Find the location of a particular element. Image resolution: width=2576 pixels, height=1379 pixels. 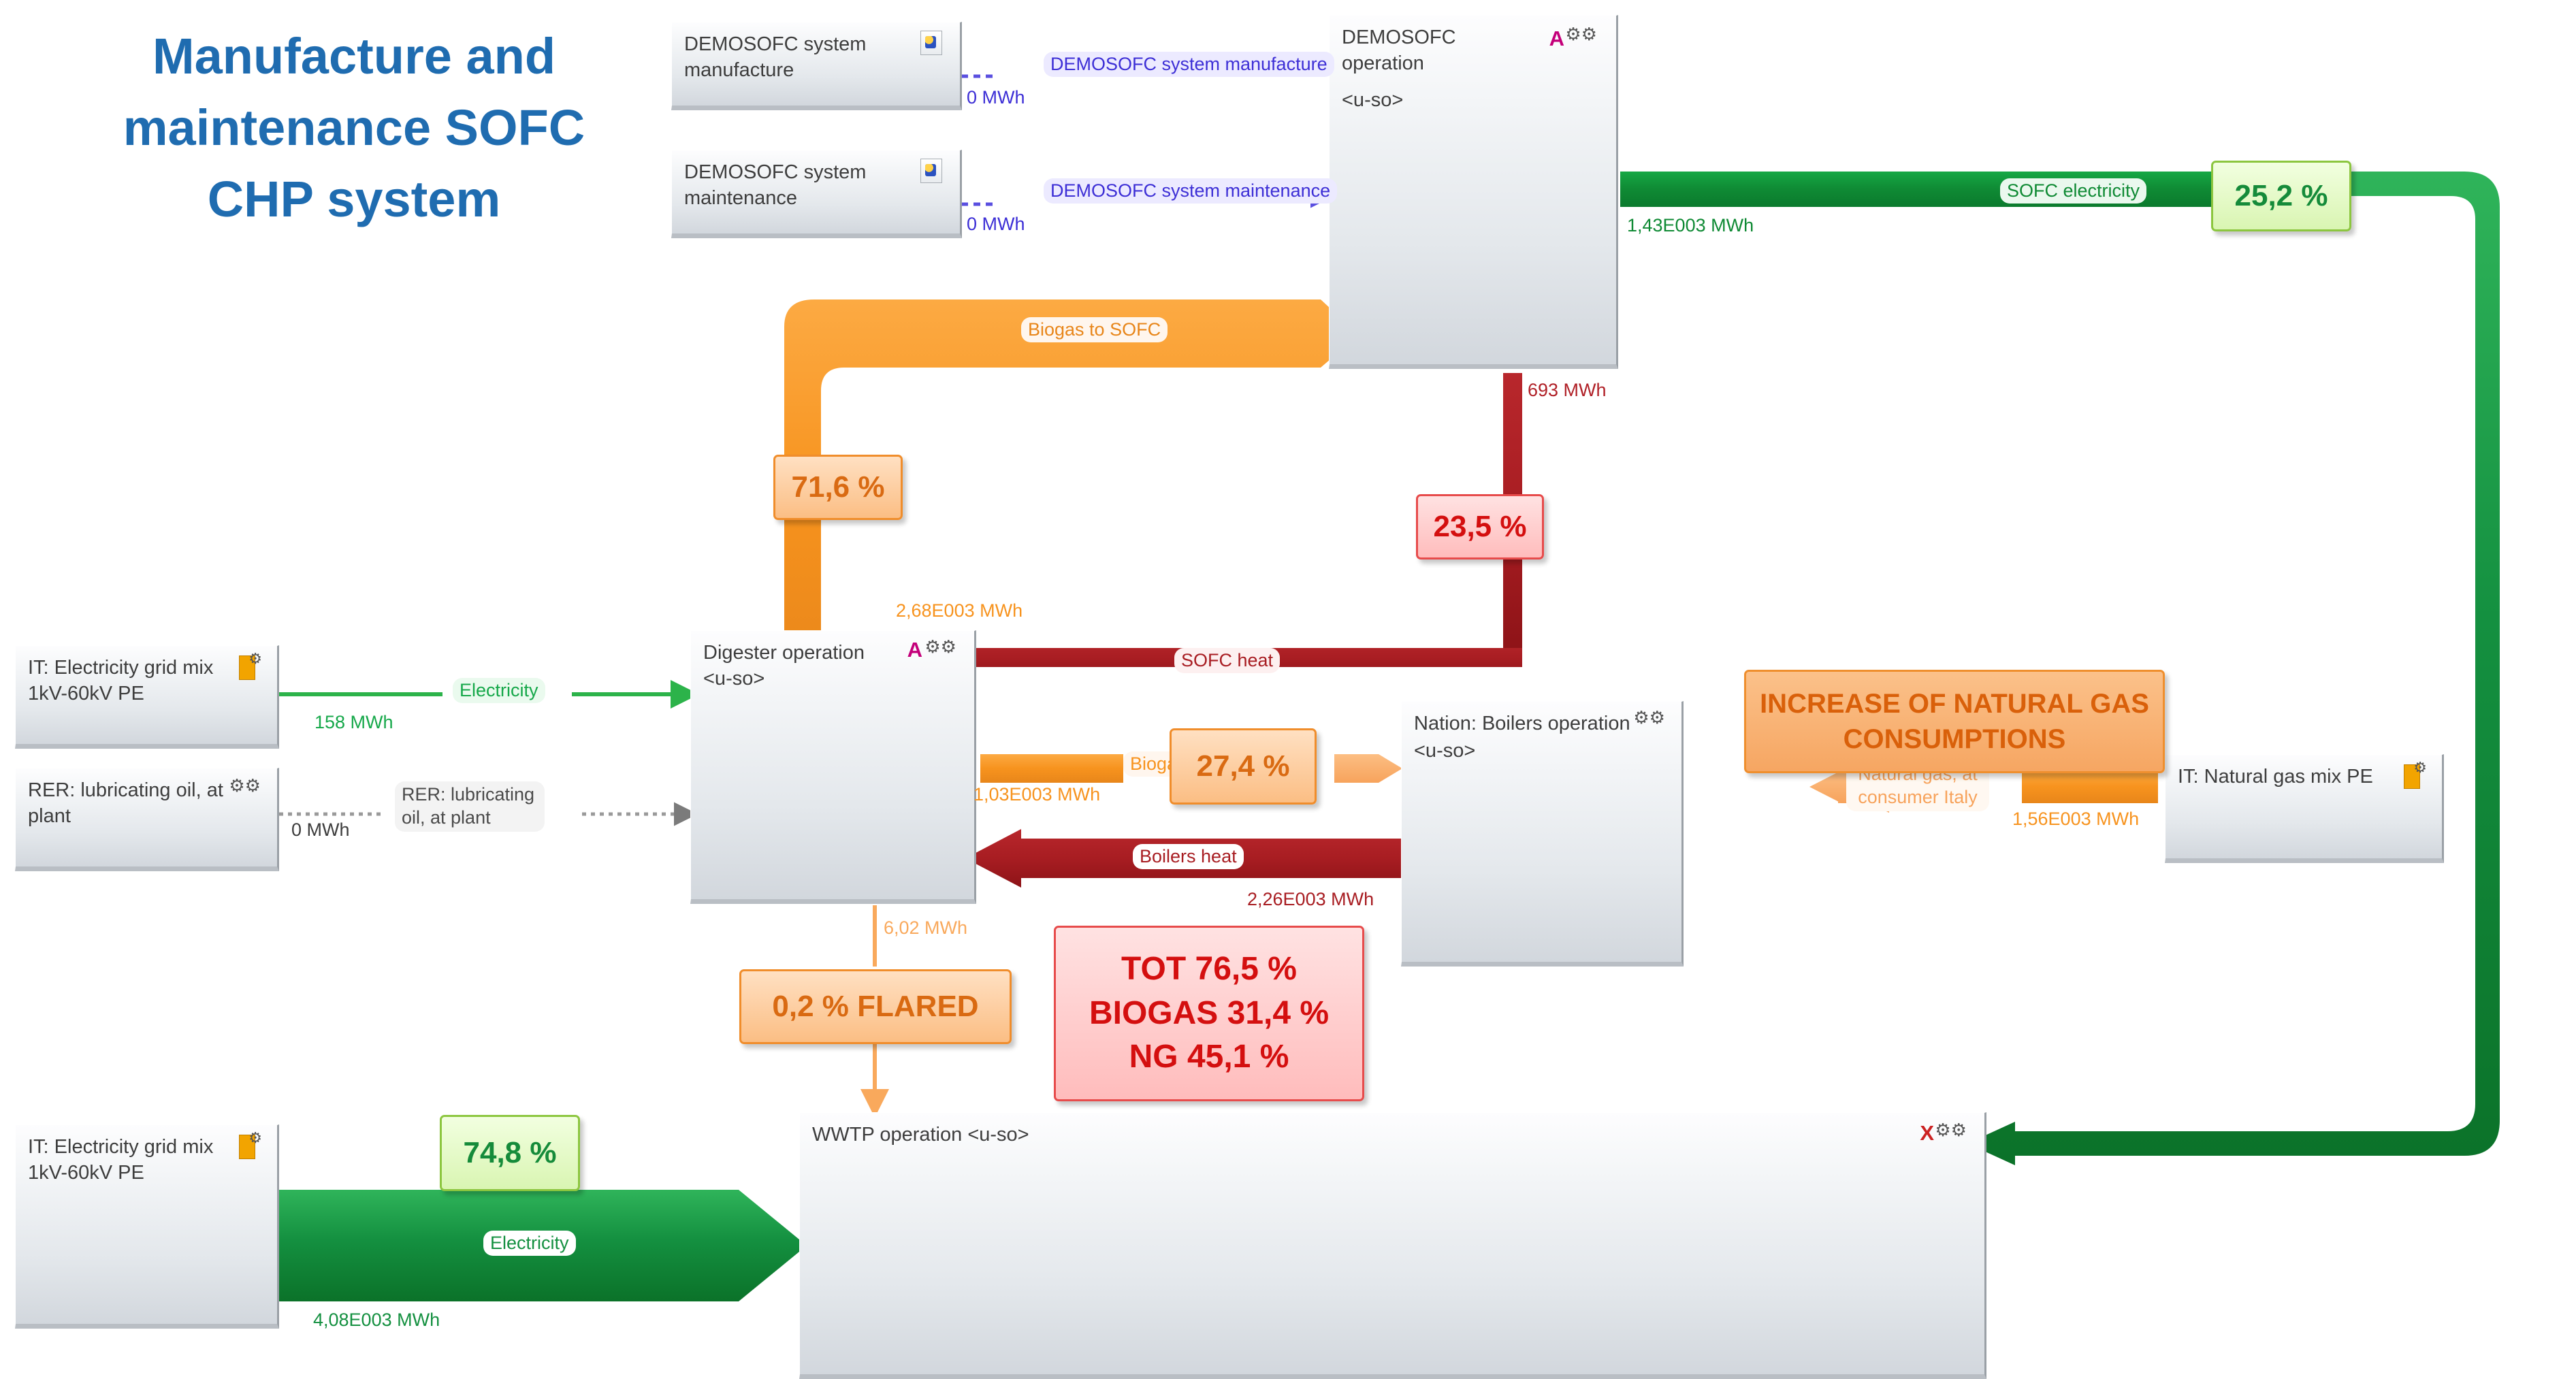

callout-biogas-to-sofc-percent: 71,6 % is located at coordinates (838, 487).